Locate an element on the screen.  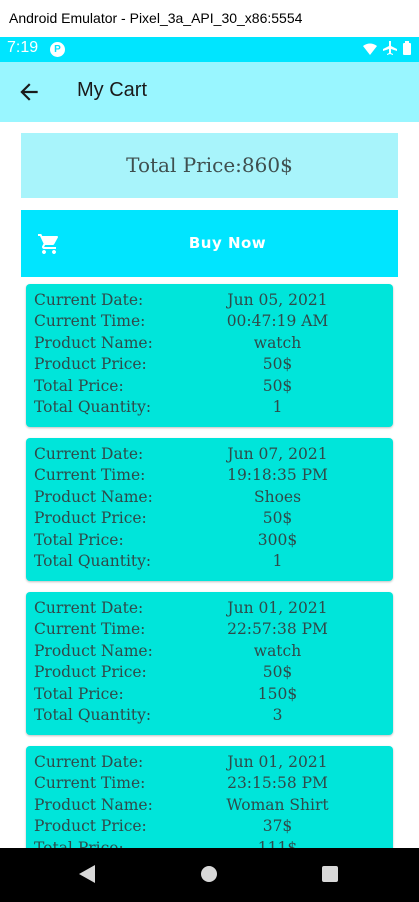
page-title: My Cart is located at coordinates (112, 90).